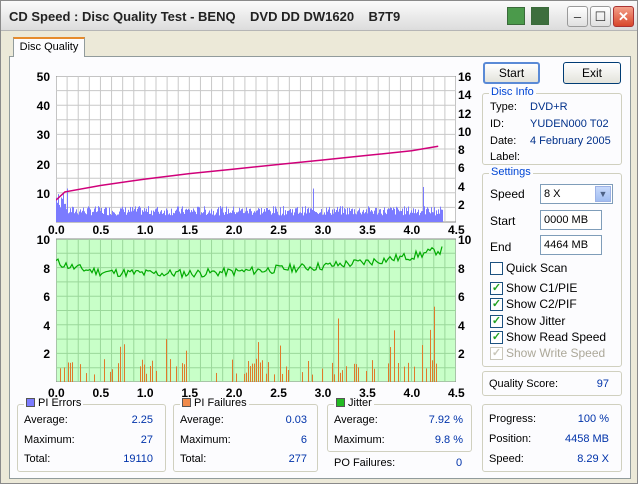  Describe the element at coordinates (623, 16) in the screenshot. I see `close-button: ✕` at that location.